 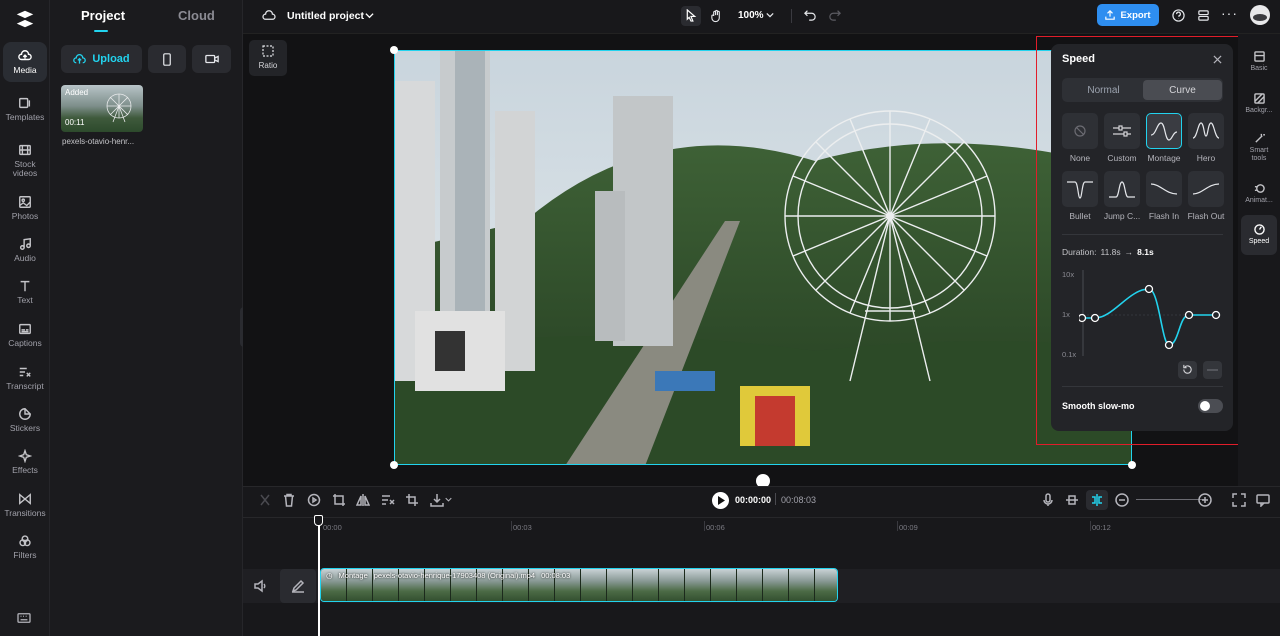 What do you see at coordinates (1097, 500) in the screenshot?
I see `magnet-toggle` at bounding box center [1097, 500].